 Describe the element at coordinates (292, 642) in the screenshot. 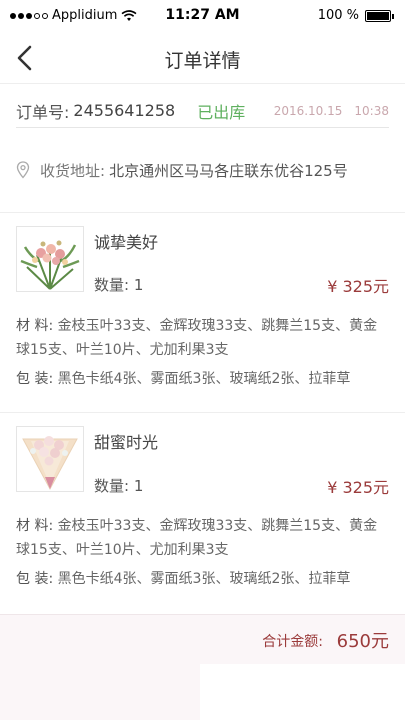

I see `total-label: 合计金额:` at that location.